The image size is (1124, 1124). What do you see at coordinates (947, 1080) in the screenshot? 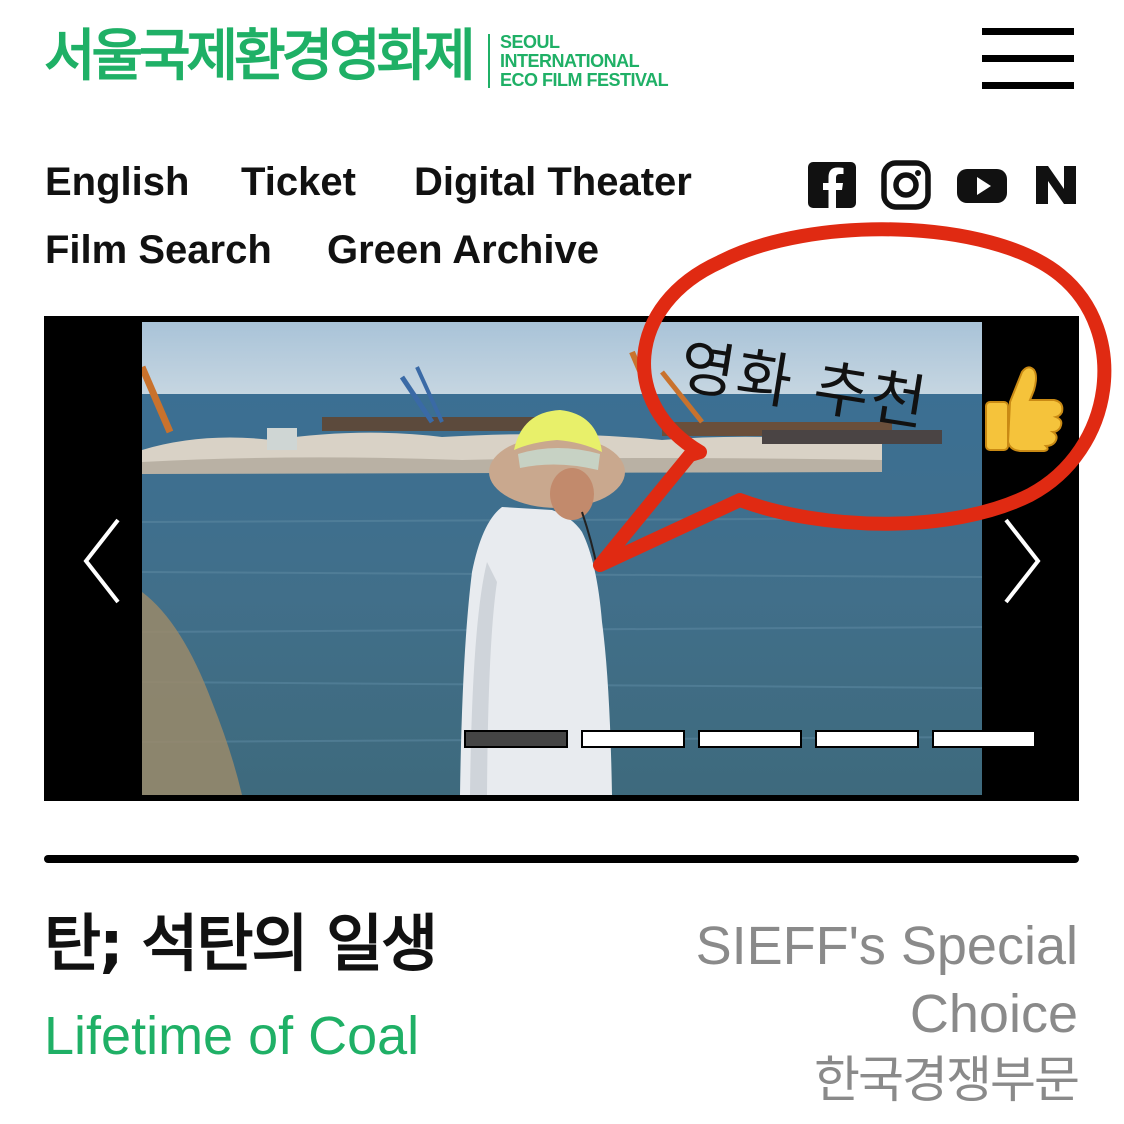
I see `section-label-korean: 한국경쟁부문` at bounding box center [947, 1080].